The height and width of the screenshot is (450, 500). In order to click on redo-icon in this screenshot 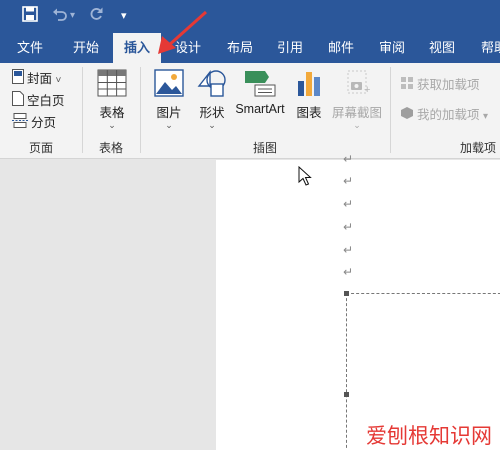, I will do `click(96, 16)`.